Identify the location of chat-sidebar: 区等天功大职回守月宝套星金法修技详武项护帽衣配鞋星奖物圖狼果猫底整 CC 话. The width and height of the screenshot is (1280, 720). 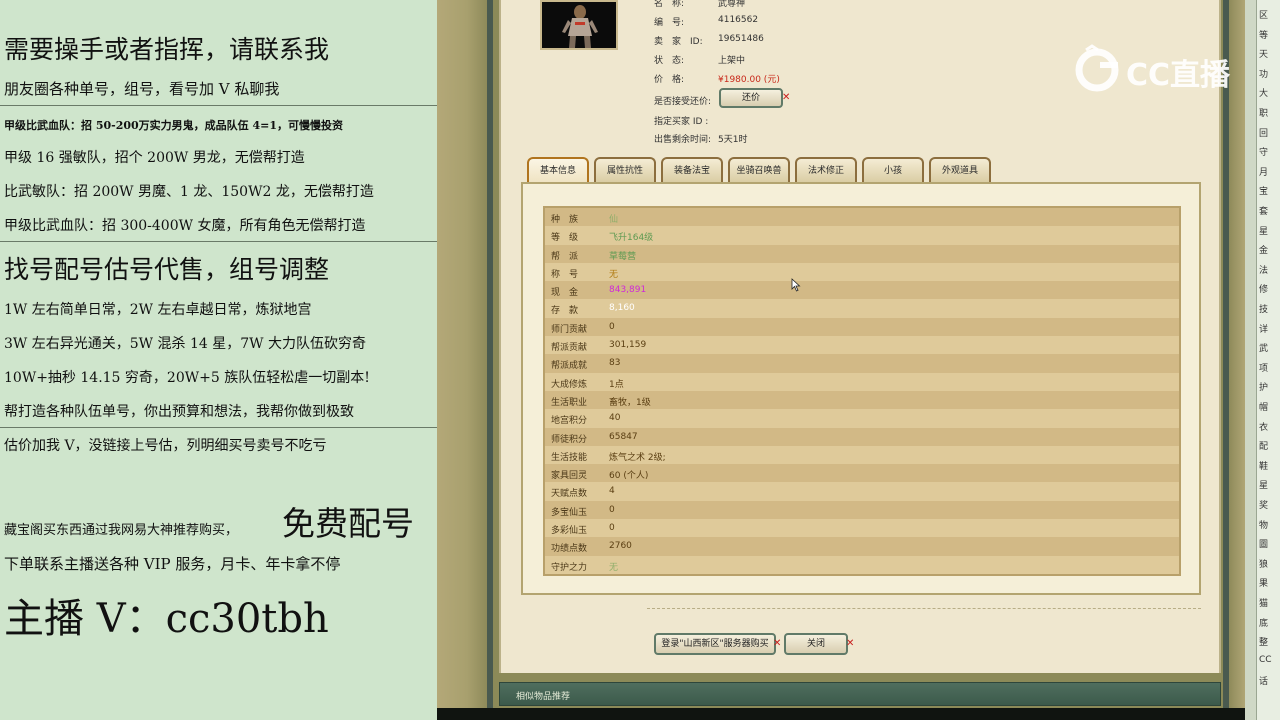
(1262, 360).